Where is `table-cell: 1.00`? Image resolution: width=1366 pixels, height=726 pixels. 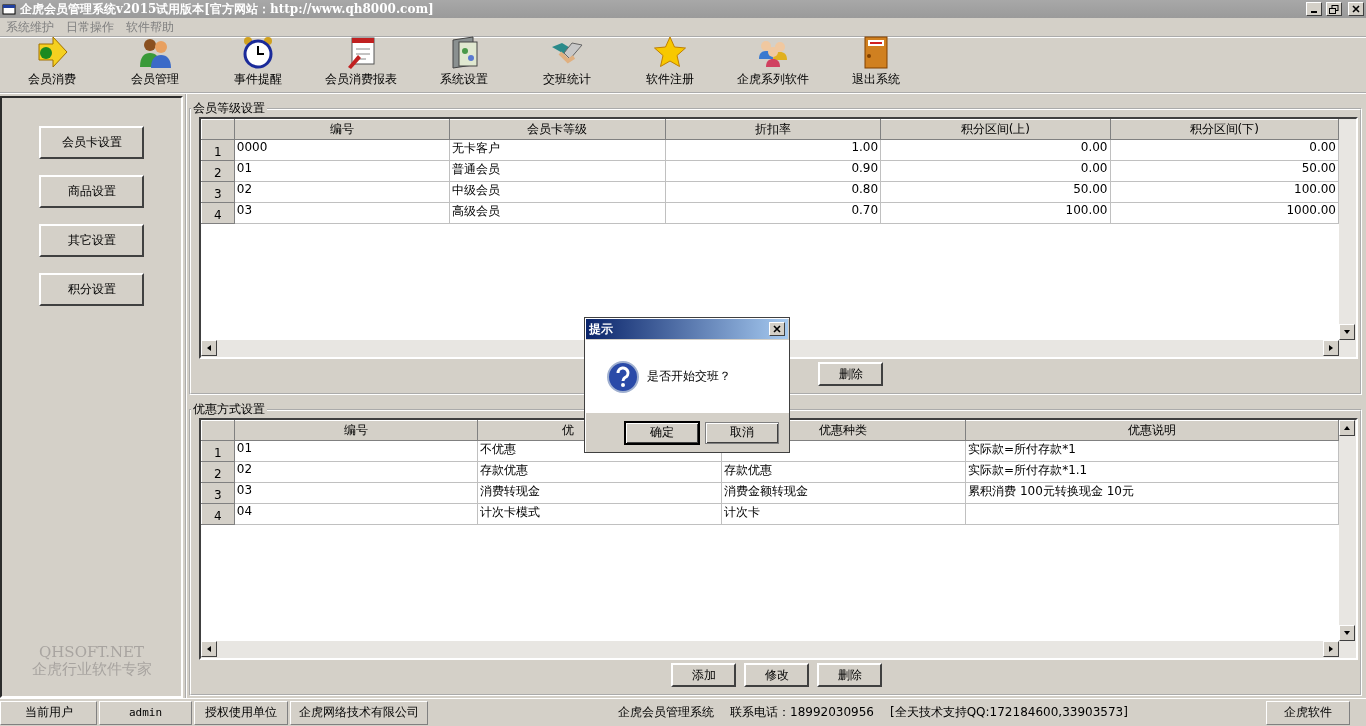
table-cell: 1.00 is located at coordinates (773, 150).